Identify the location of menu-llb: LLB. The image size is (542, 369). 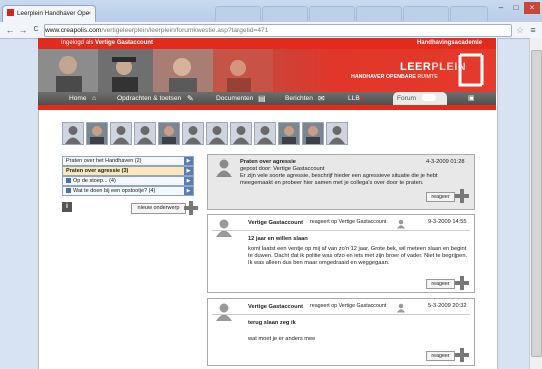
(354, 98).